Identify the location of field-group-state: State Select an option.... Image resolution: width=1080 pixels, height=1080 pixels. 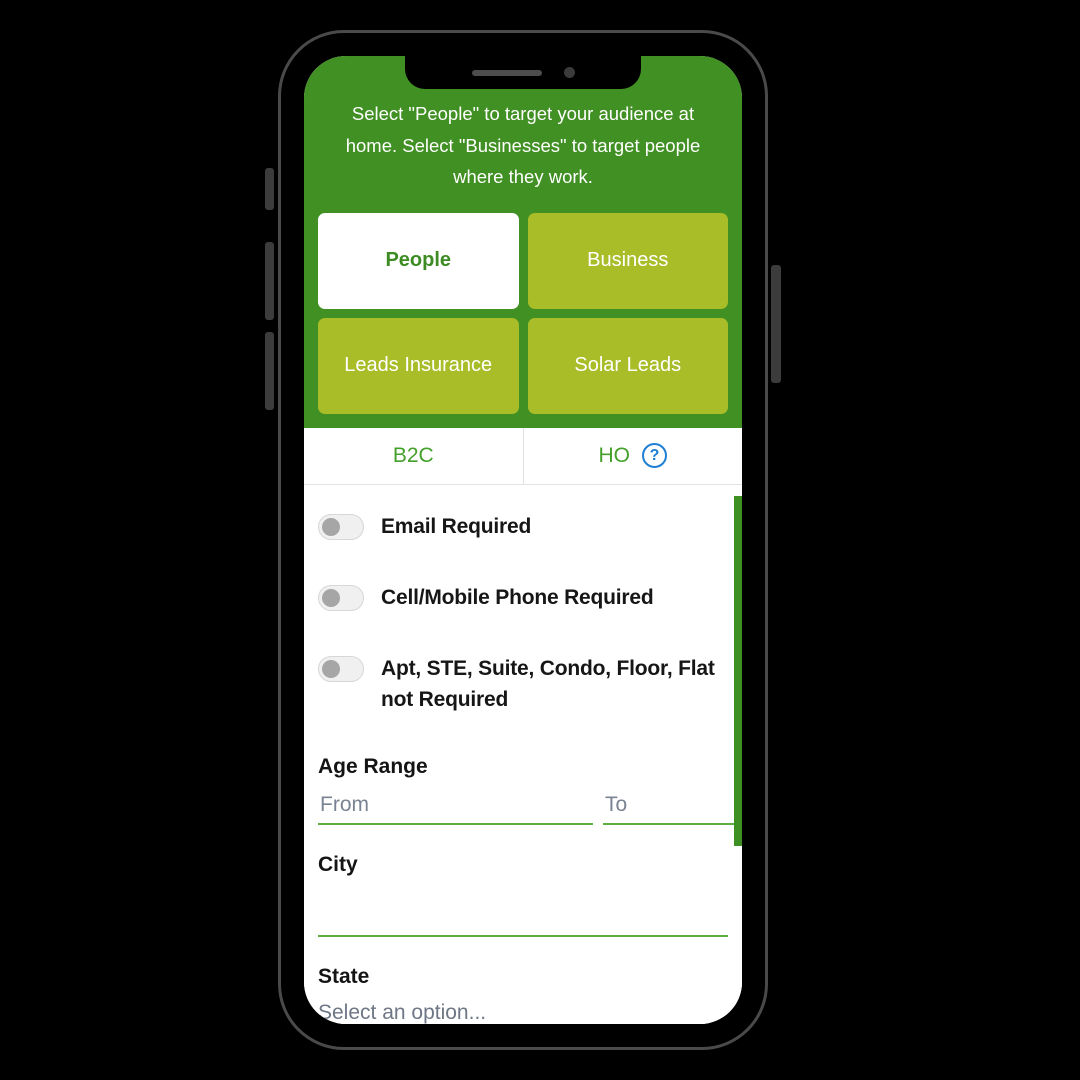
(523, 995).